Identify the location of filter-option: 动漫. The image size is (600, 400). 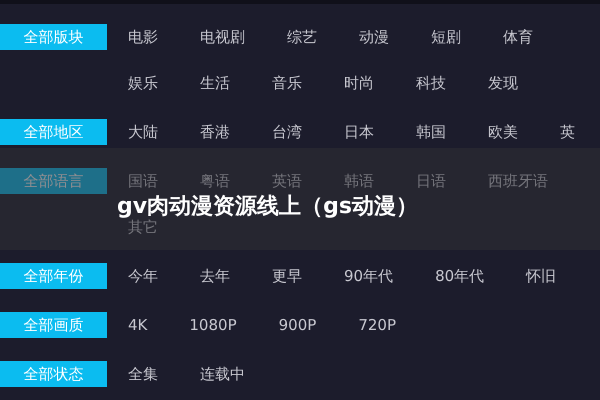
(374, 37).